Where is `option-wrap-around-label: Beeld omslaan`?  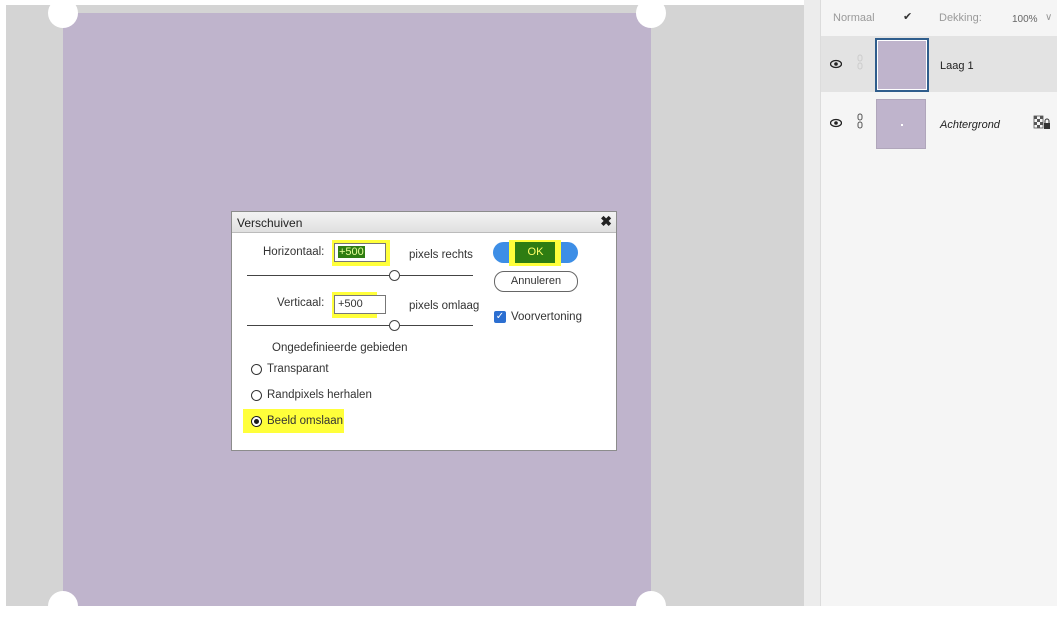
option-wrap-around-label: Beeld omslaan is located at coordinates (305, 421).